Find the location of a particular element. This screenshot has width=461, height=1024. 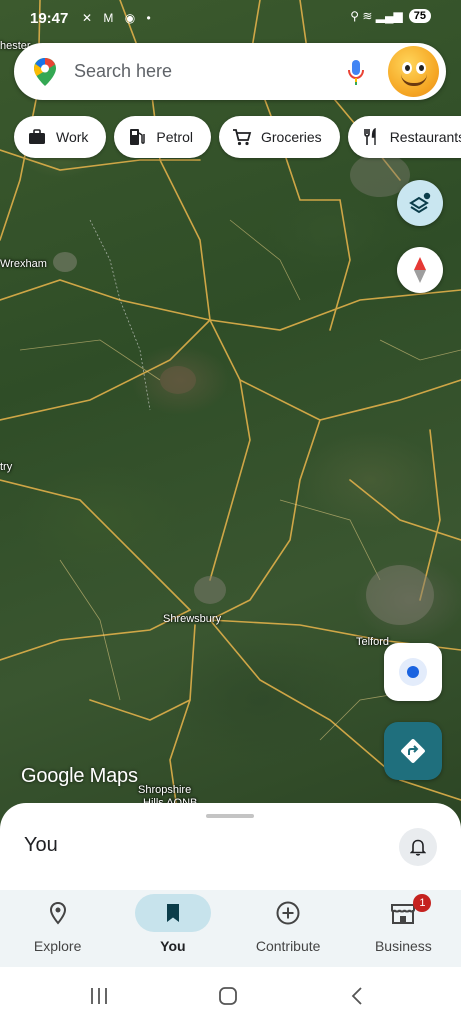

search-bar: Search here is located at coordinates (230, 71).